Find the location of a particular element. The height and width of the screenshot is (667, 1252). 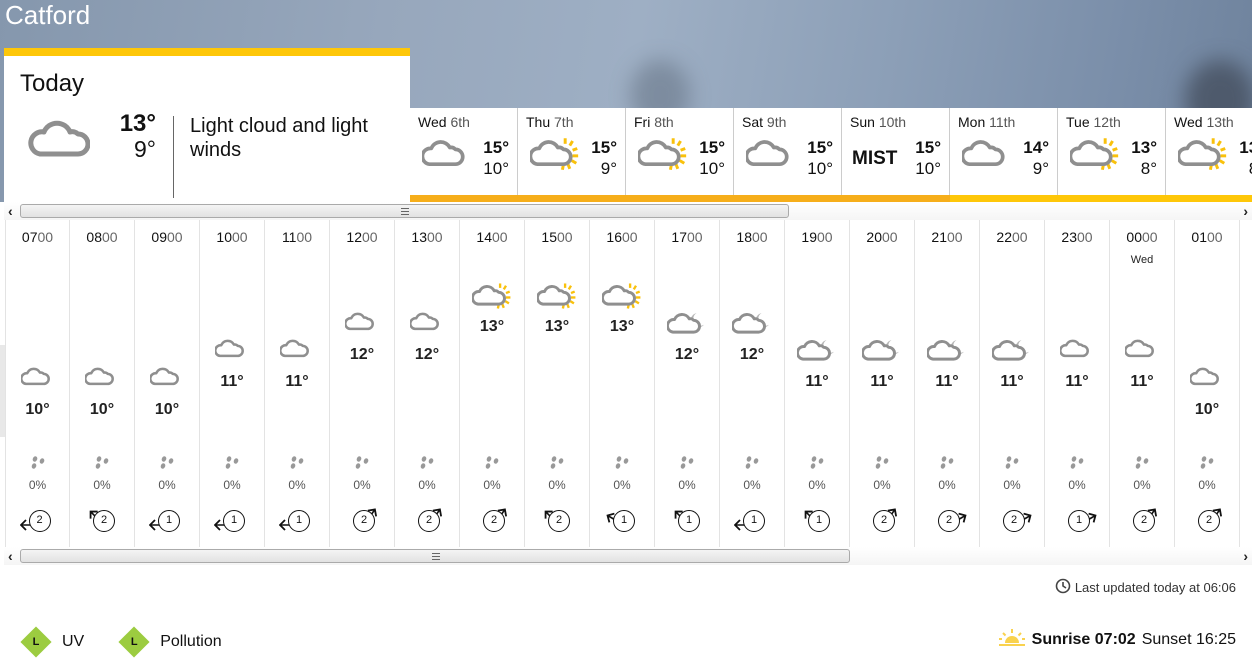

day-tab: Wed 13th 13° 8° is located at coordinates (1209, 155).